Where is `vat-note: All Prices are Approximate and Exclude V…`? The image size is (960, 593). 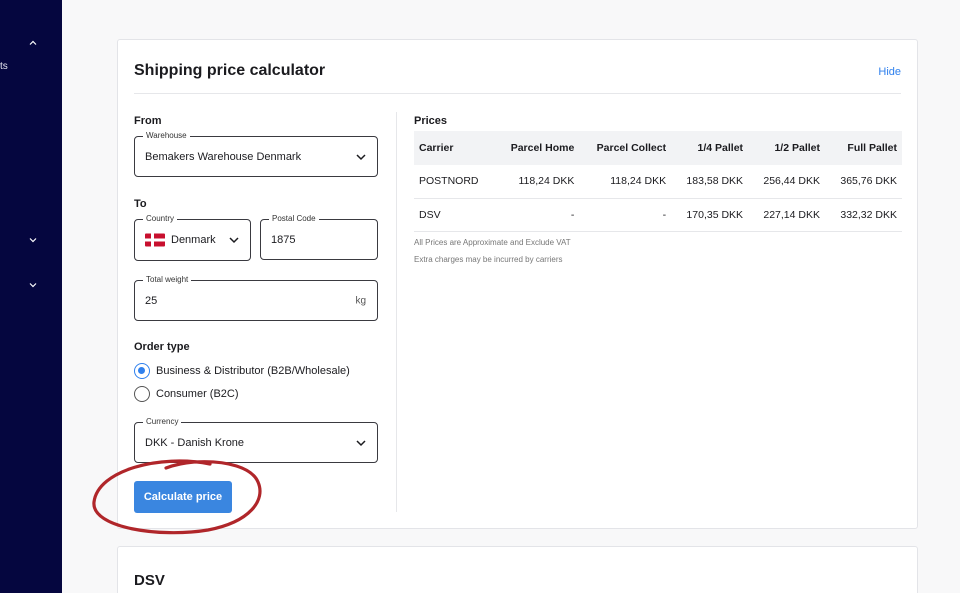 vat-note: All Prices are Approximate and Exclude V… is located at coordinates (492, 242).